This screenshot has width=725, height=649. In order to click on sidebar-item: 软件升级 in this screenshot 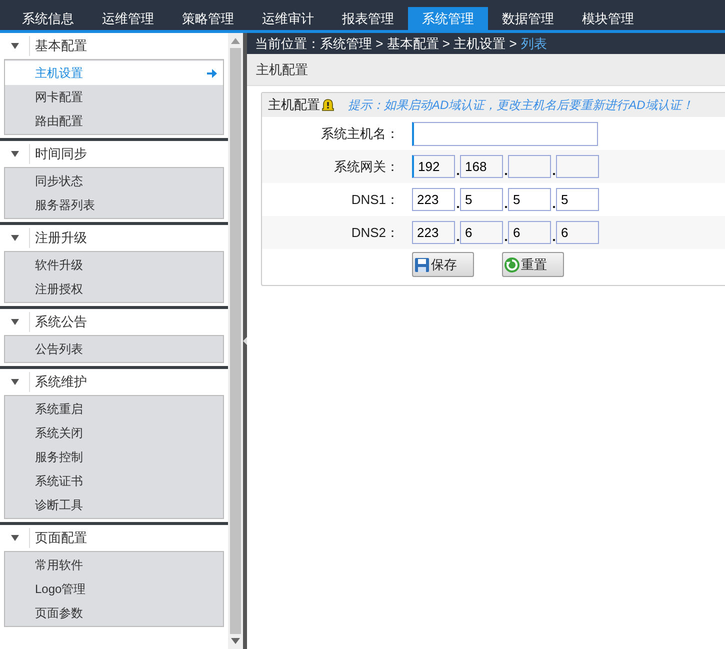, I will do `click(114, 265)`.